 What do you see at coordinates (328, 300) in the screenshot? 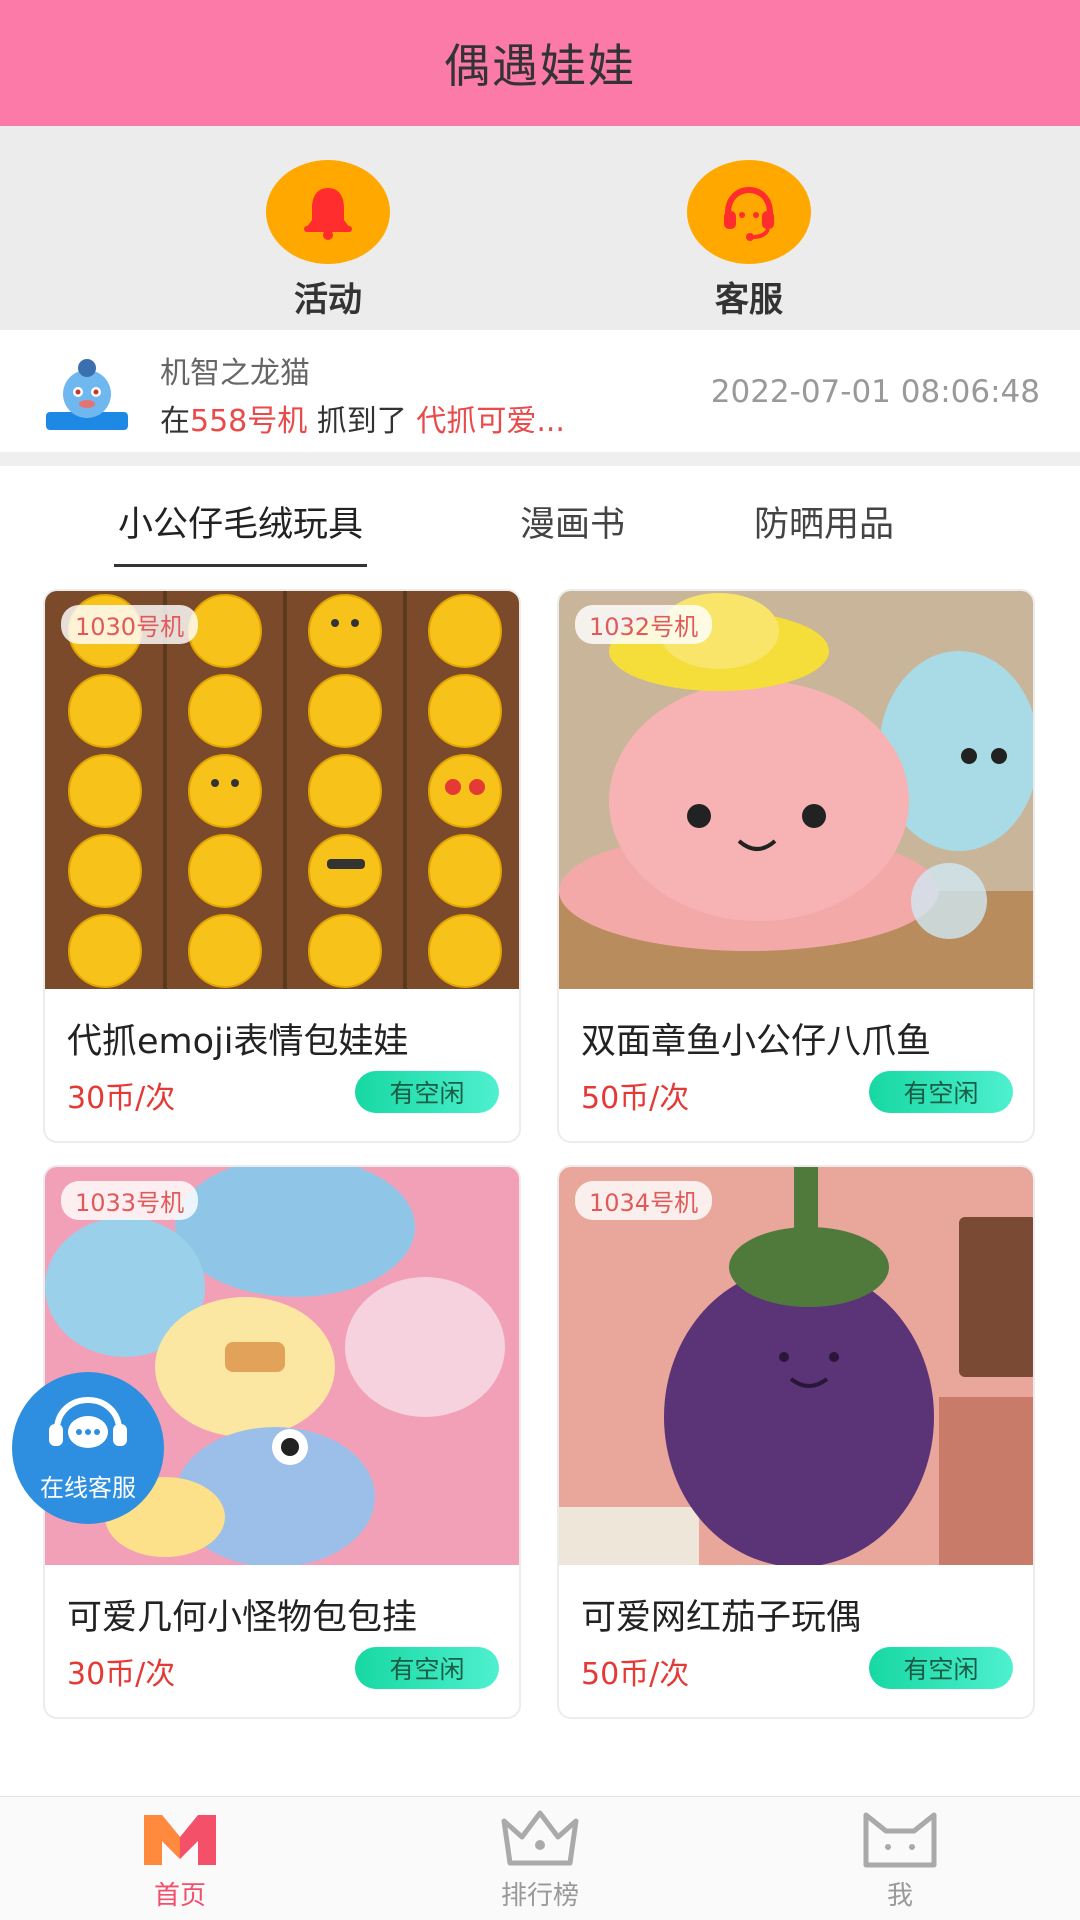
I see `activity-label: 活动` at bounding box center [328, 300].